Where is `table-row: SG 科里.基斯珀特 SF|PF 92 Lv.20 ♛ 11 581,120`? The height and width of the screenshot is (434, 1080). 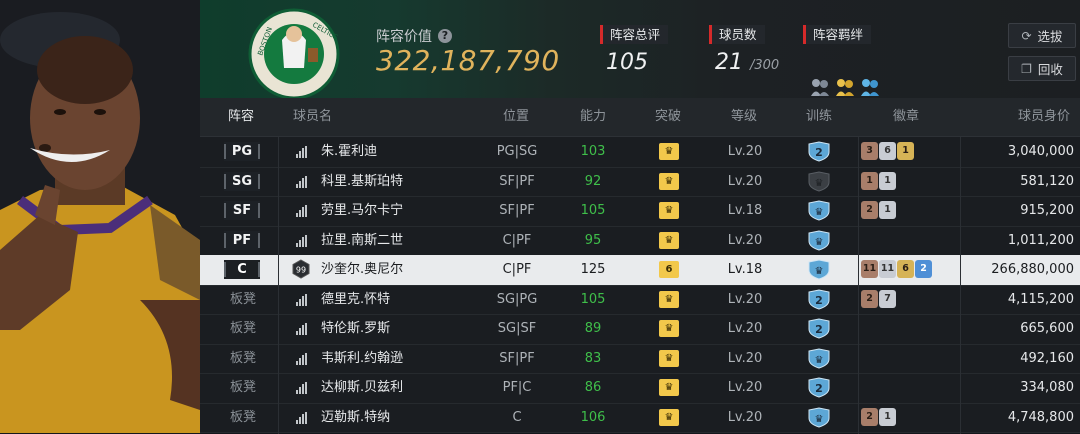
table-row: SG 科里.基斯珀特 SF|PF 92 Lv.20 ♛ 11 581,120 is located at coordinates (640, 182).